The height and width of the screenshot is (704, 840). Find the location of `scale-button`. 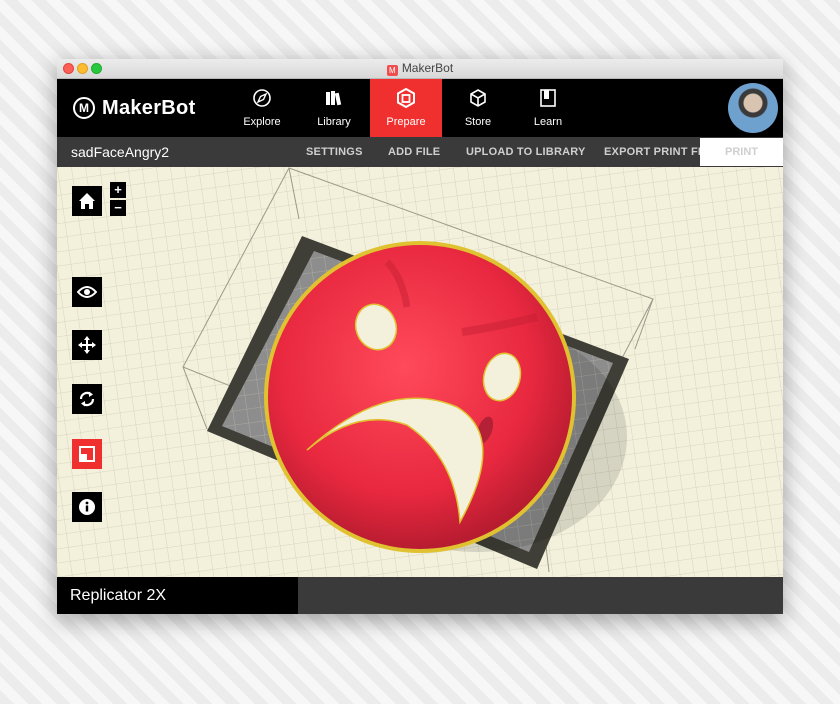

scale-button is located at coordinates (87, 454).